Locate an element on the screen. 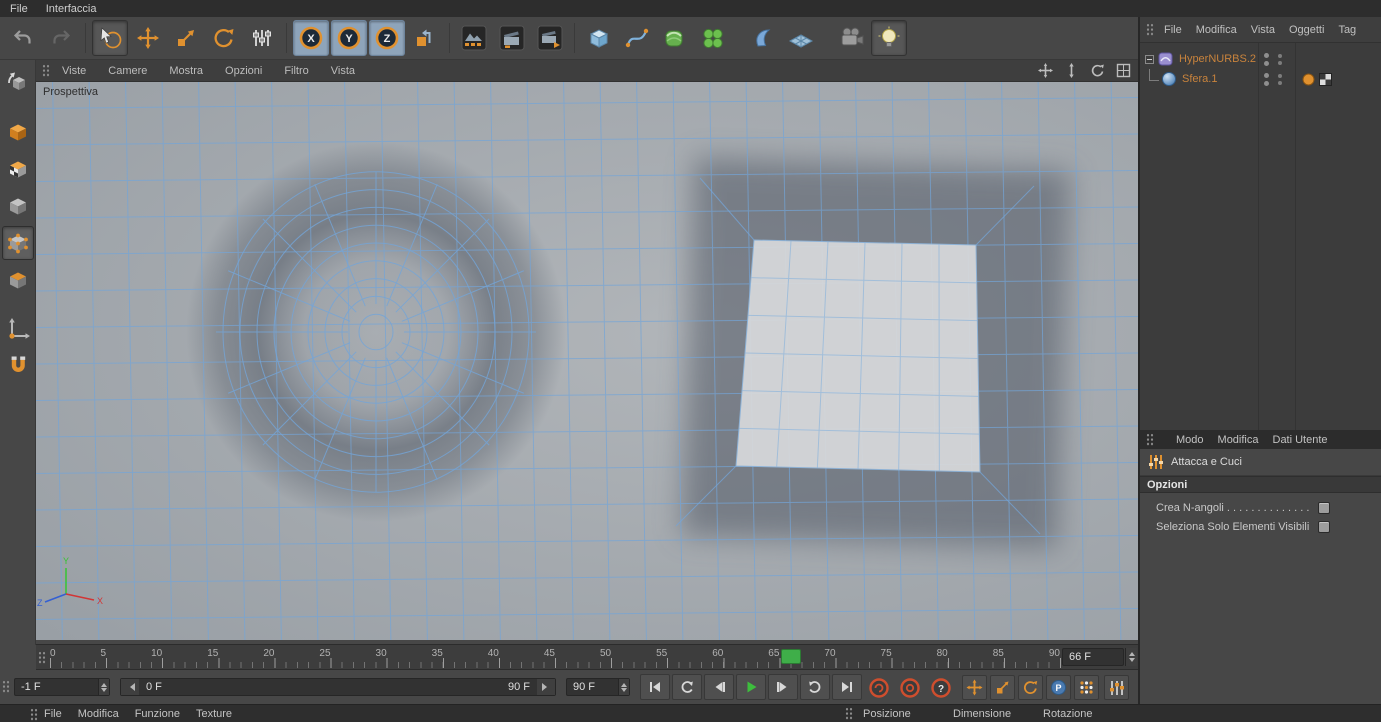 The height and width of the screenshot is (722, 1381). viewport-menu-item: Mostra is located at coordinates (186, 71).